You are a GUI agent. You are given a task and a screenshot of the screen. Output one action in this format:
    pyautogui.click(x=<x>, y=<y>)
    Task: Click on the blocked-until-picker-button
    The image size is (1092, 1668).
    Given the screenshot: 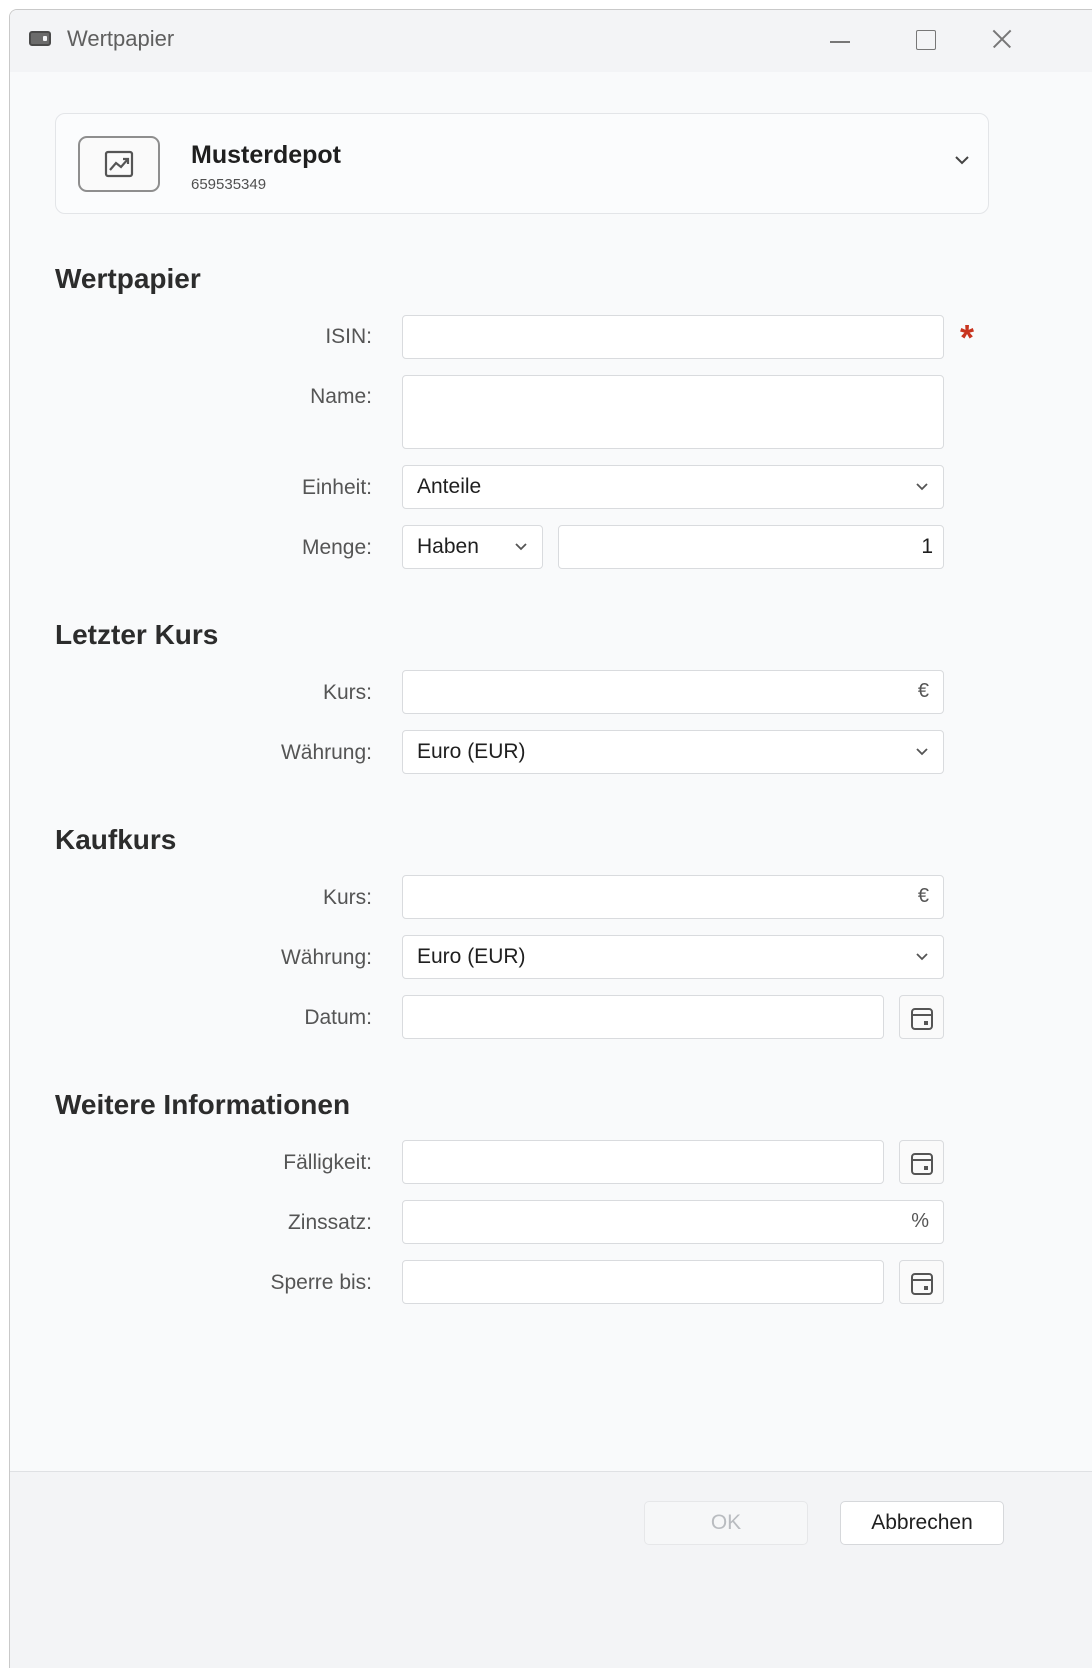 What is the action you would take?
    pyautogui.click(x=921, y=1282)
    